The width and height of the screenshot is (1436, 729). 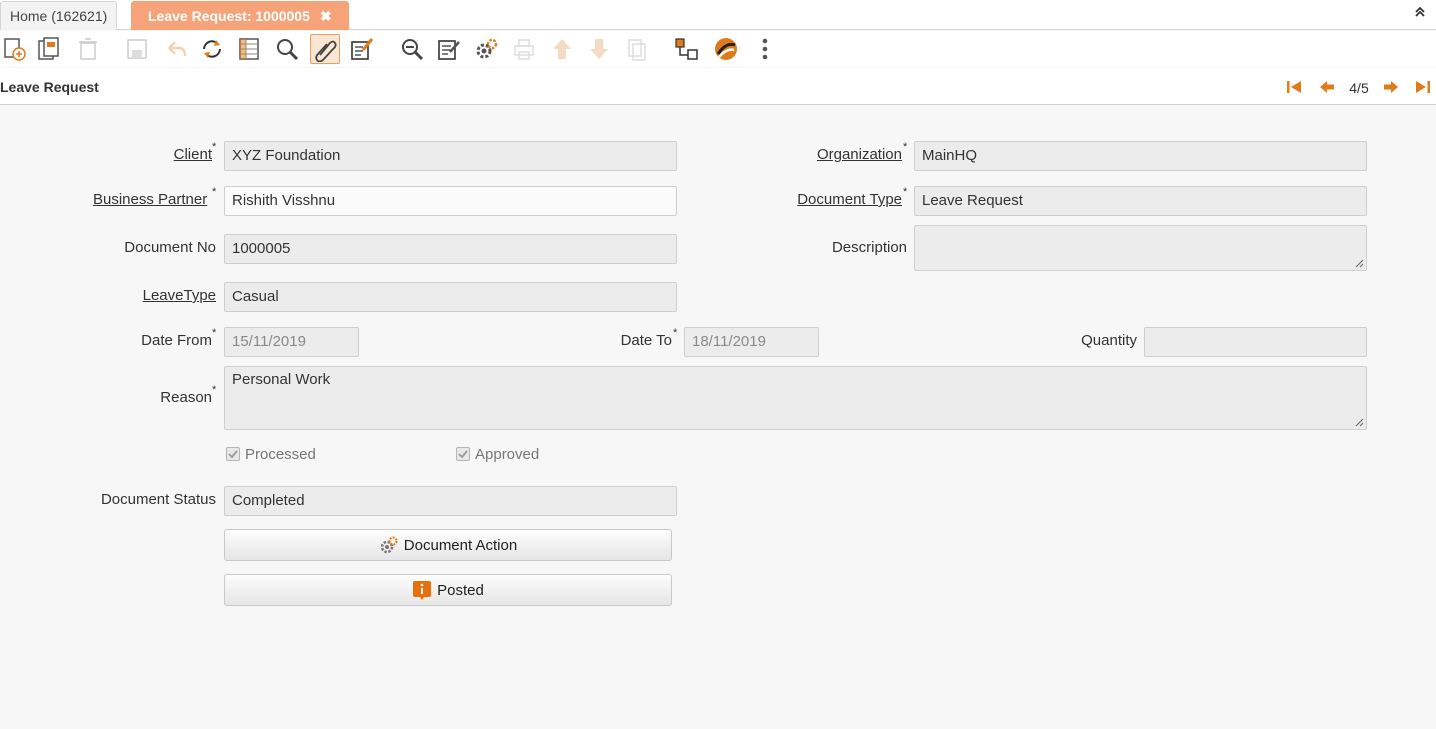 I want to click on workflow-icon, so click(x=726, y=49).